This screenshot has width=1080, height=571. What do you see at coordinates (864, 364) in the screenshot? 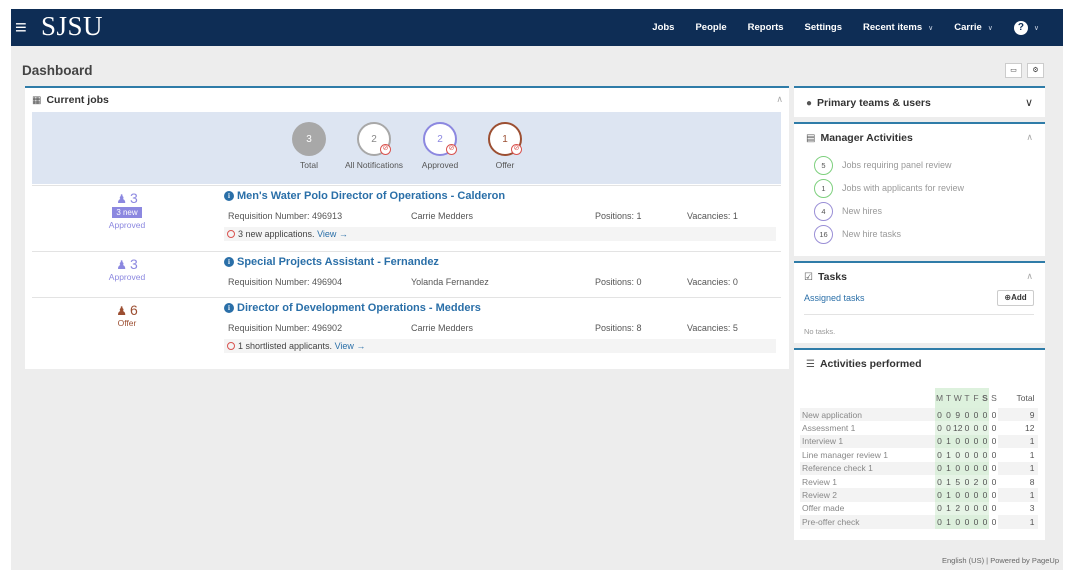
I see `panel-title: ☰ Activities performed` at bounding box center [864, 364].